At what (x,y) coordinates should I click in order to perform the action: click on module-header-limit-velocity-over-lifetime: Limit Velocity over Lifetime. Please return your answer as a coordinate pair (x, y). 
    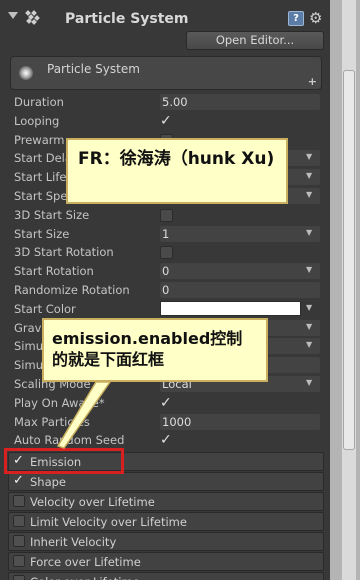
    Looking at the image, I should click on (166, 521).